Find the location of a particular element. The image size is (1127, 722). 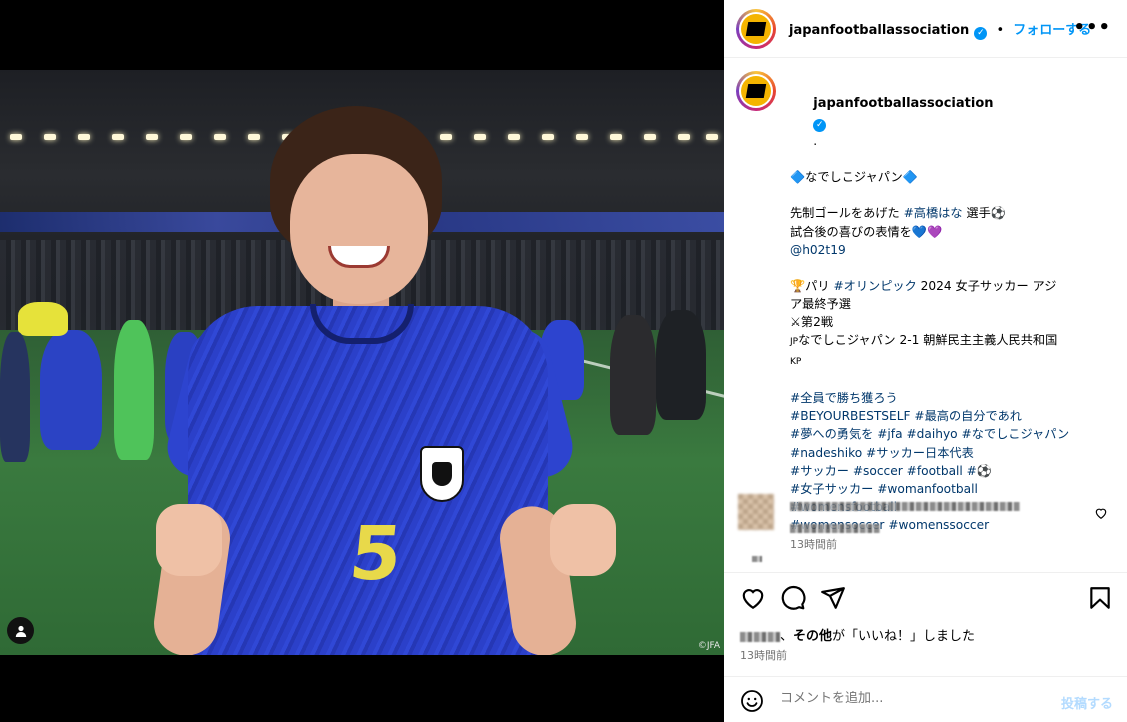

caption-text: なでしこジャパン 2-1 朝鮮民主主義人民共和国 is located at coordinates (928, 340).